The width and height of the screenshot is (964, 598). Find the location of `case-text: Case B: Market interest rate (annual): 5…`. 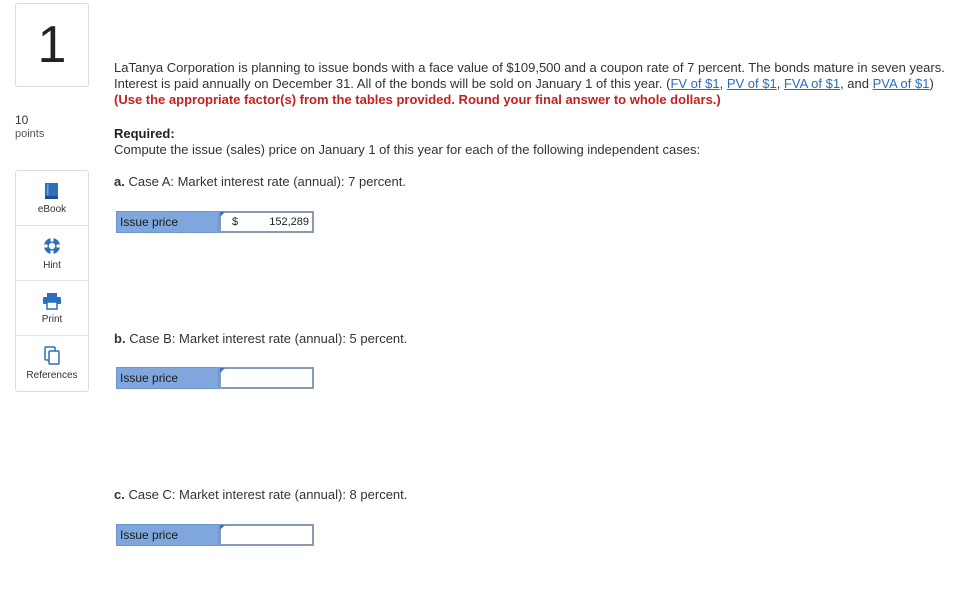

case-text: Case B: Market interest rate (annual): 5… is located at coordinates (268, 338).